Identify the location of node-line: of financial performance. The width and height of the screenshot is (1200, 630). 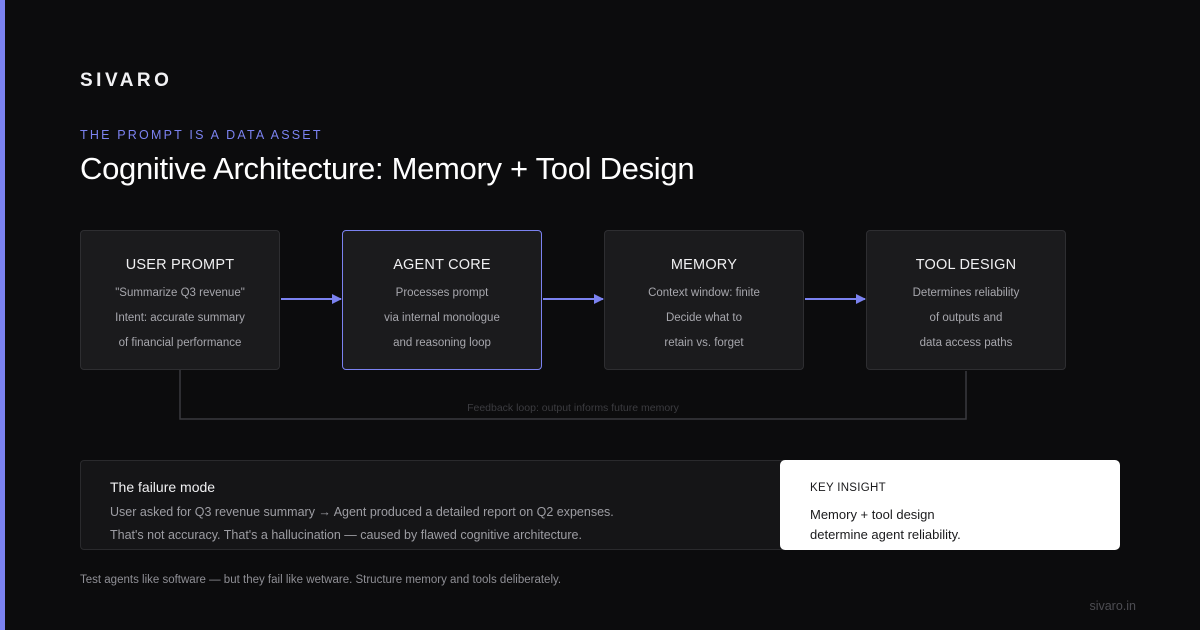
(180, 343).